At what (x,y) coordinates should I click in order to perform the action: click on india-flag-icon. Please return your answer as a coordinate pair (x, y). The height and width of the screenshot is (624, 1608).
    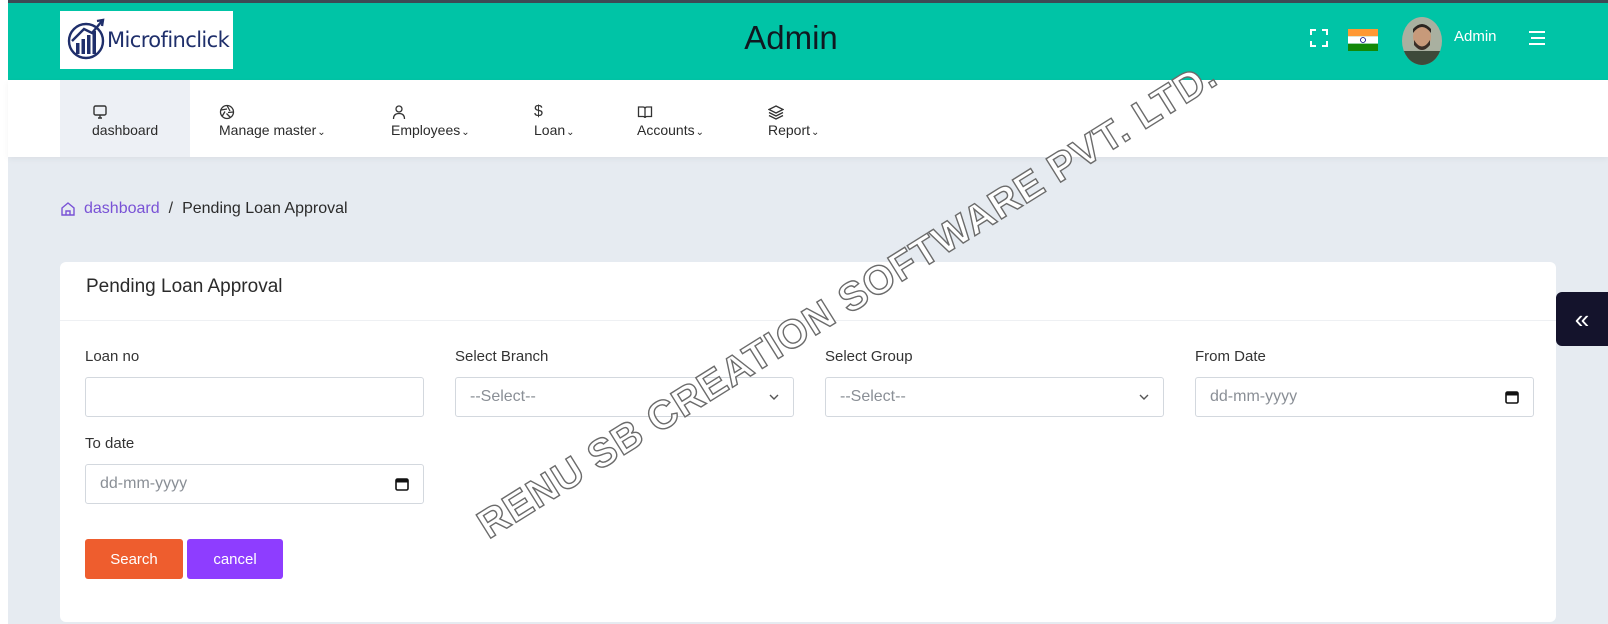
    Looking at the image, I should click on (1363, 40).